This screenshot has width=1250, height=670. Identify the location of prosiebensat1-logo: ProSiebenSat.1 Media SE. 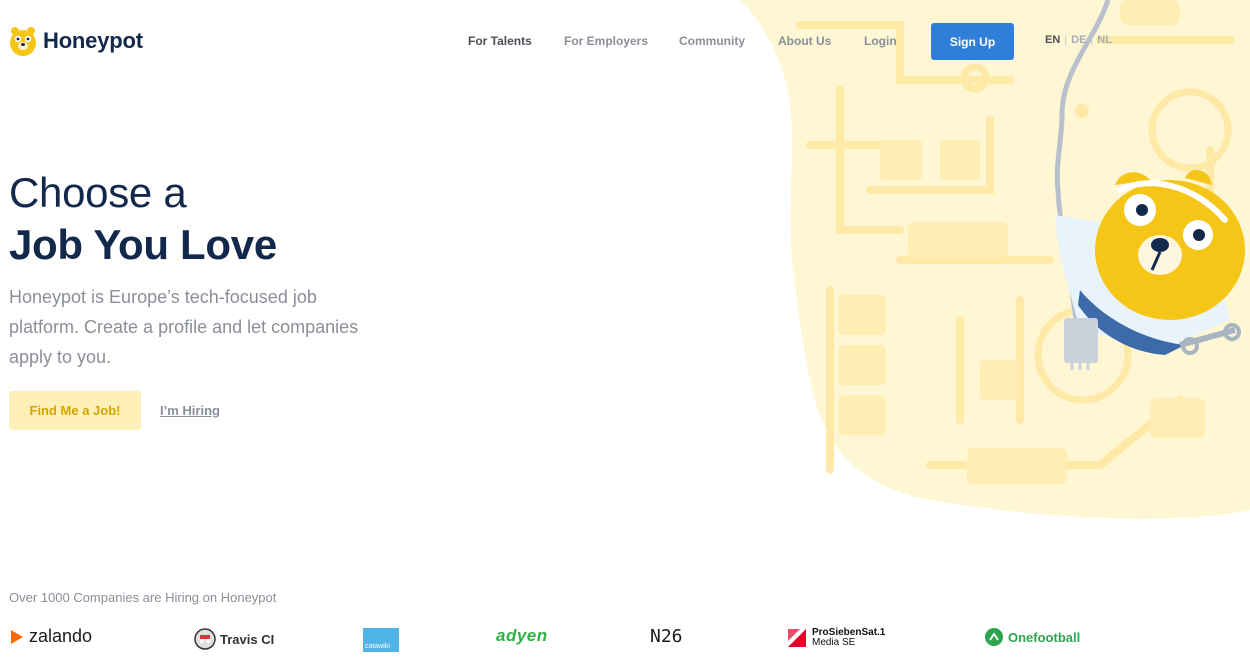
(835, 638).